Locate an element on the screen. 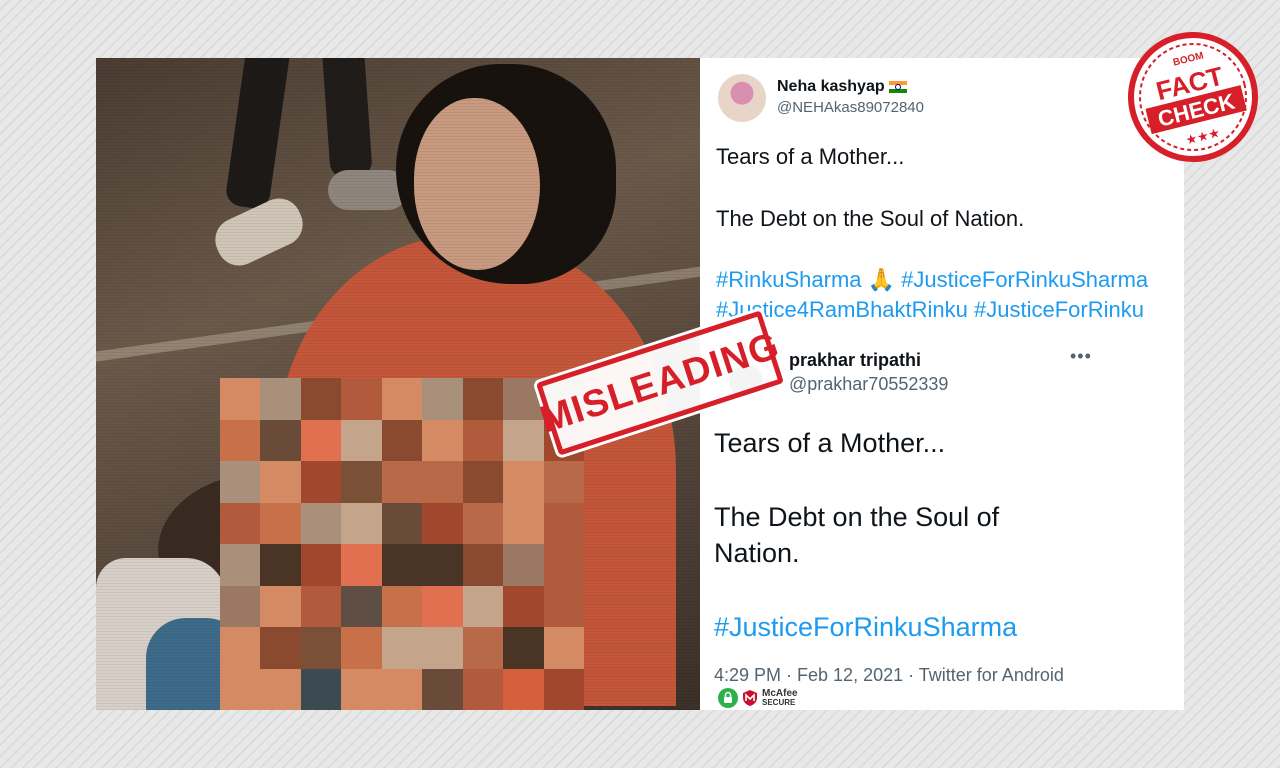  tweet2-line2a: The Debt on the Soul of is located at coordinates (857, 517).